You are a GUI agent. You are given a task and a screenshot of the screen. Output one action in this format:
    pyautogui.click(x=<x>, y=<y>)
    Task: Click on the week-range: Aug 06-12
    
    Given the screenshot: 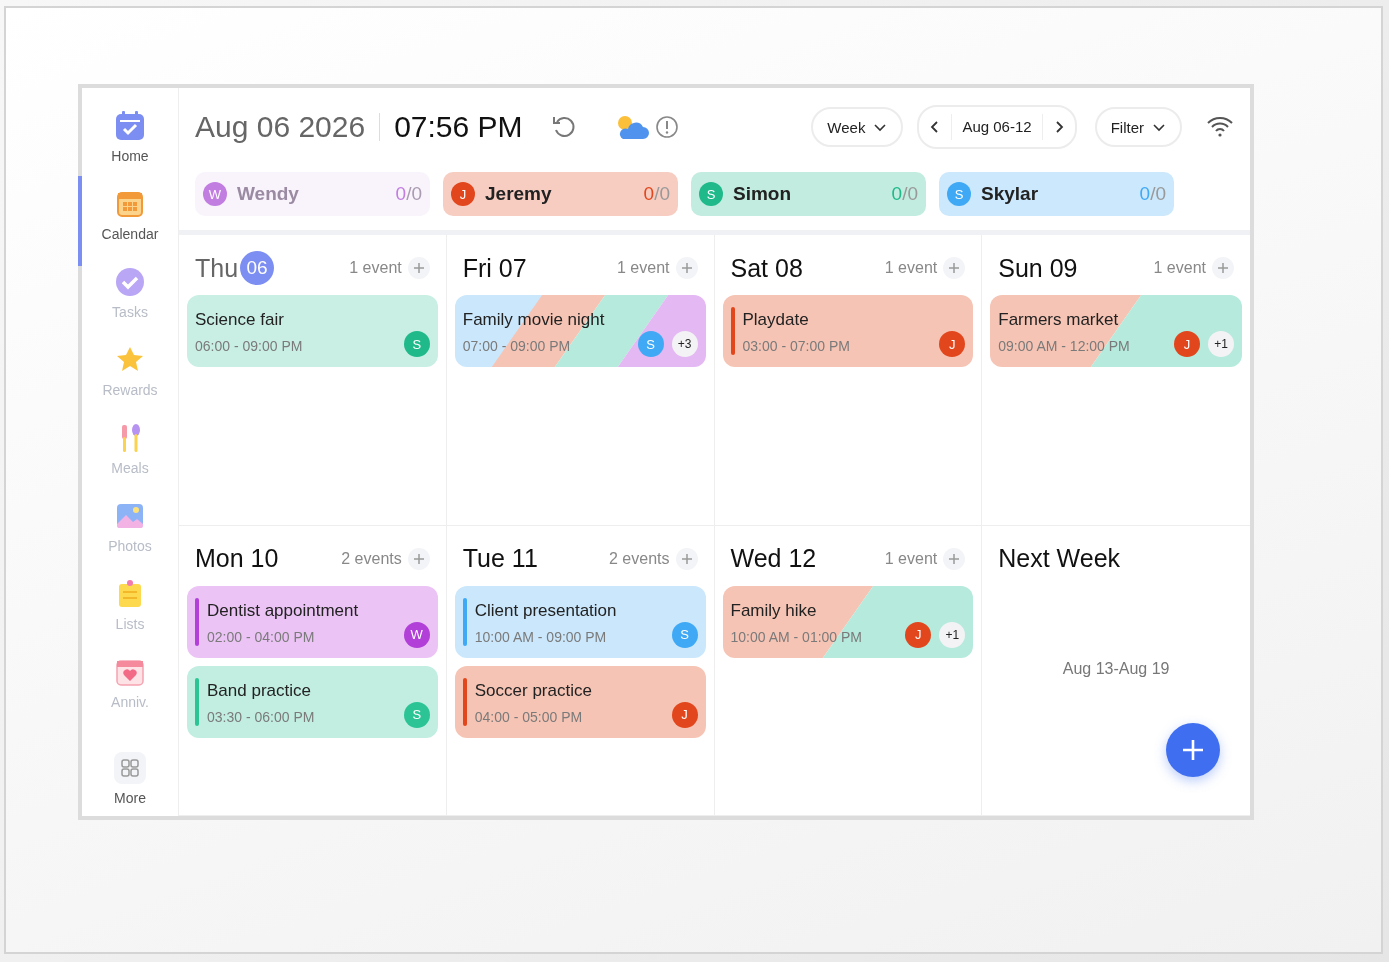 What is the action you would take?
    pyautogui.click(x=997, y=127)
    